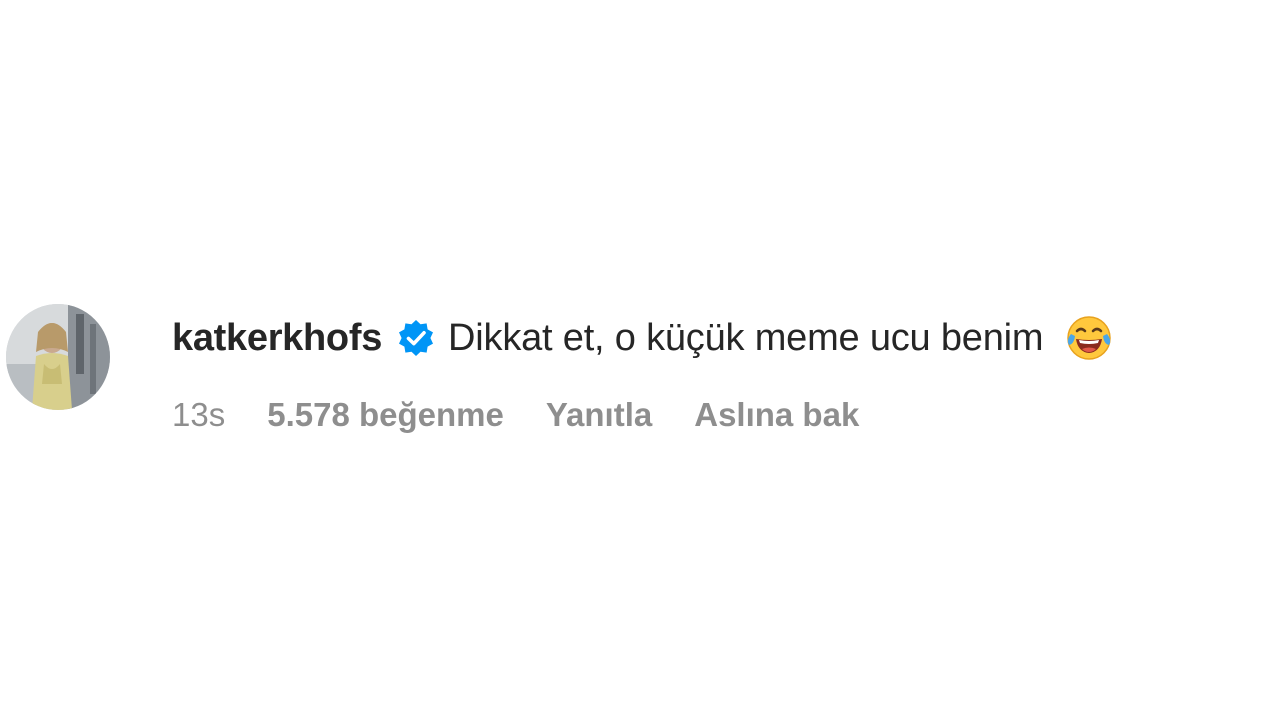  Describe the element at coordinates (1089, 338) in the screenshot. I see `face-with-tears-of-joy-icon` at that location.